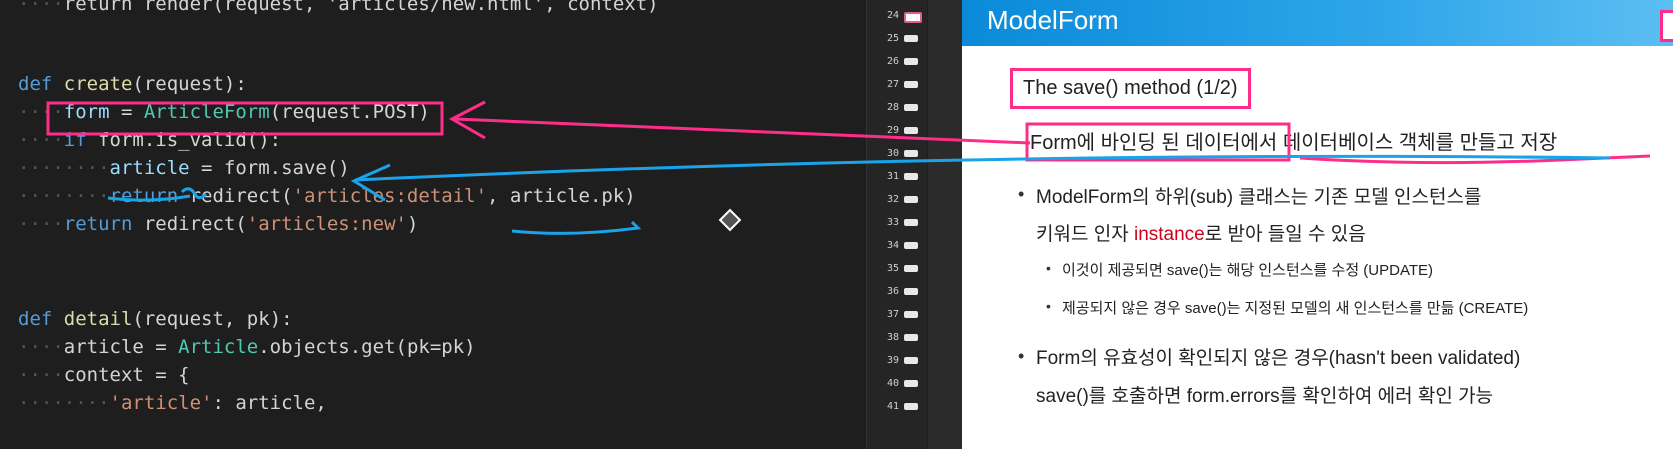 This screenshot has width=1673, height=449. What do you see at coordinates (892, 337) in the screenshot?
I see `line-number: 38` at bounding box center [892, 337].